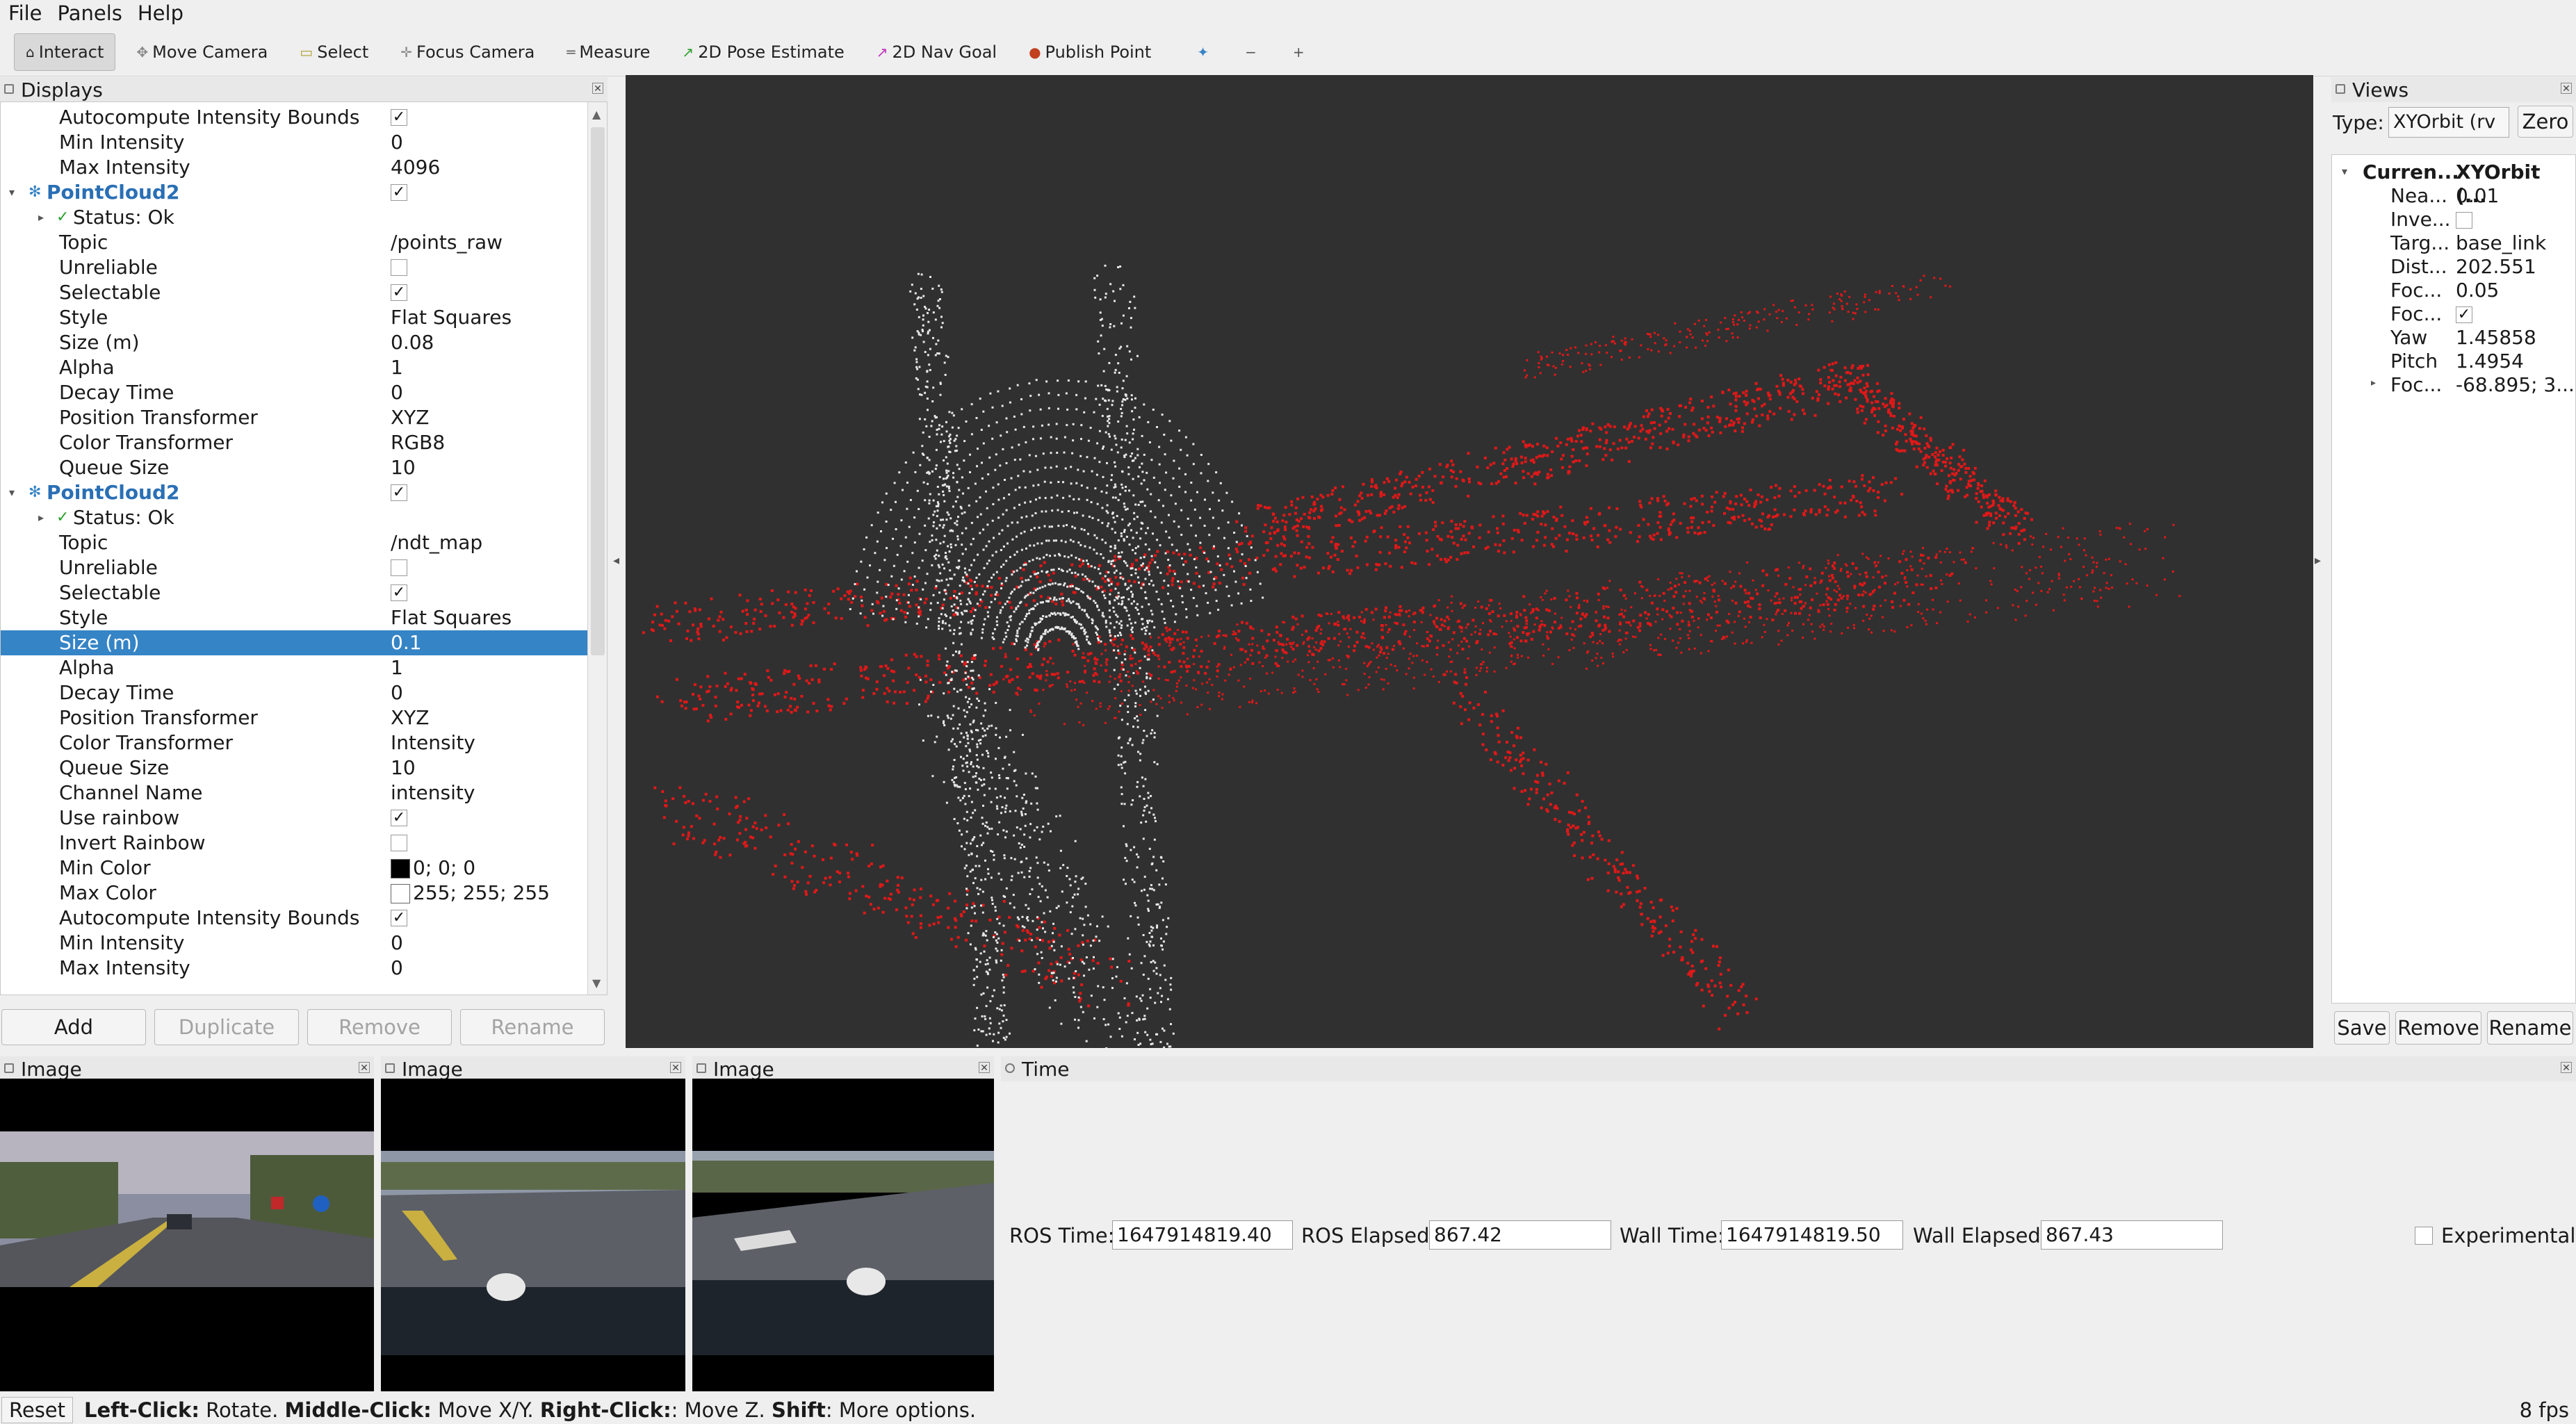 The width and height of the screenshot is (2576, 1424). I want to click on remove-tool-button: −, so click(1253, 52).